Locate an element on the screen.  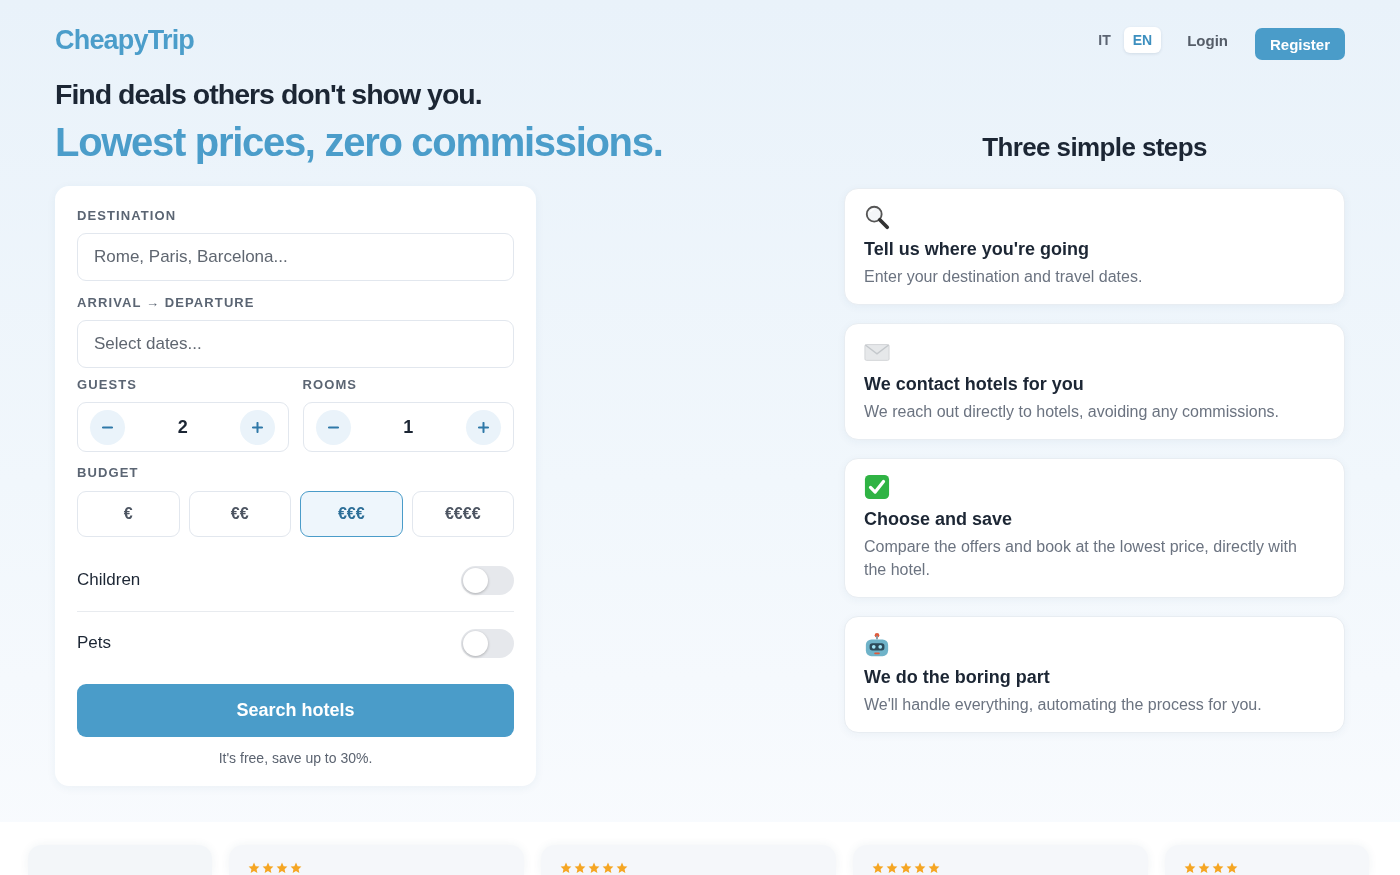
step-text: Enter your destination and travel dates. is located at coordinates (1004, 277).